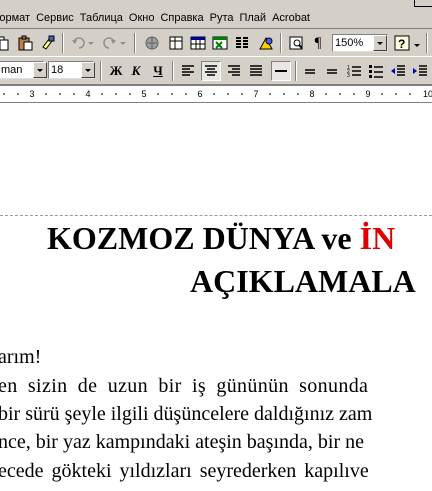 The image size is (432, 491). I want to click on ruler-number: 10, so click(427, 94).